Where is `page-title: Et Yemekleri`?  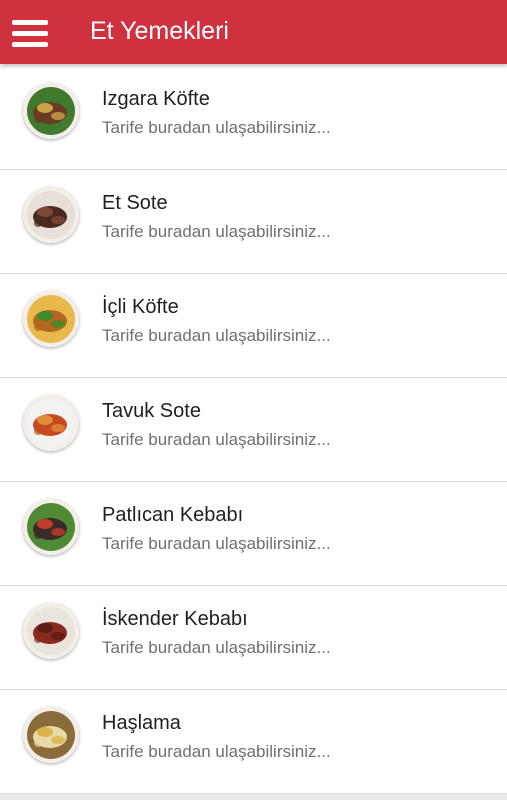
page-title: Et Yemekleri is located at coordinates (159, 31).